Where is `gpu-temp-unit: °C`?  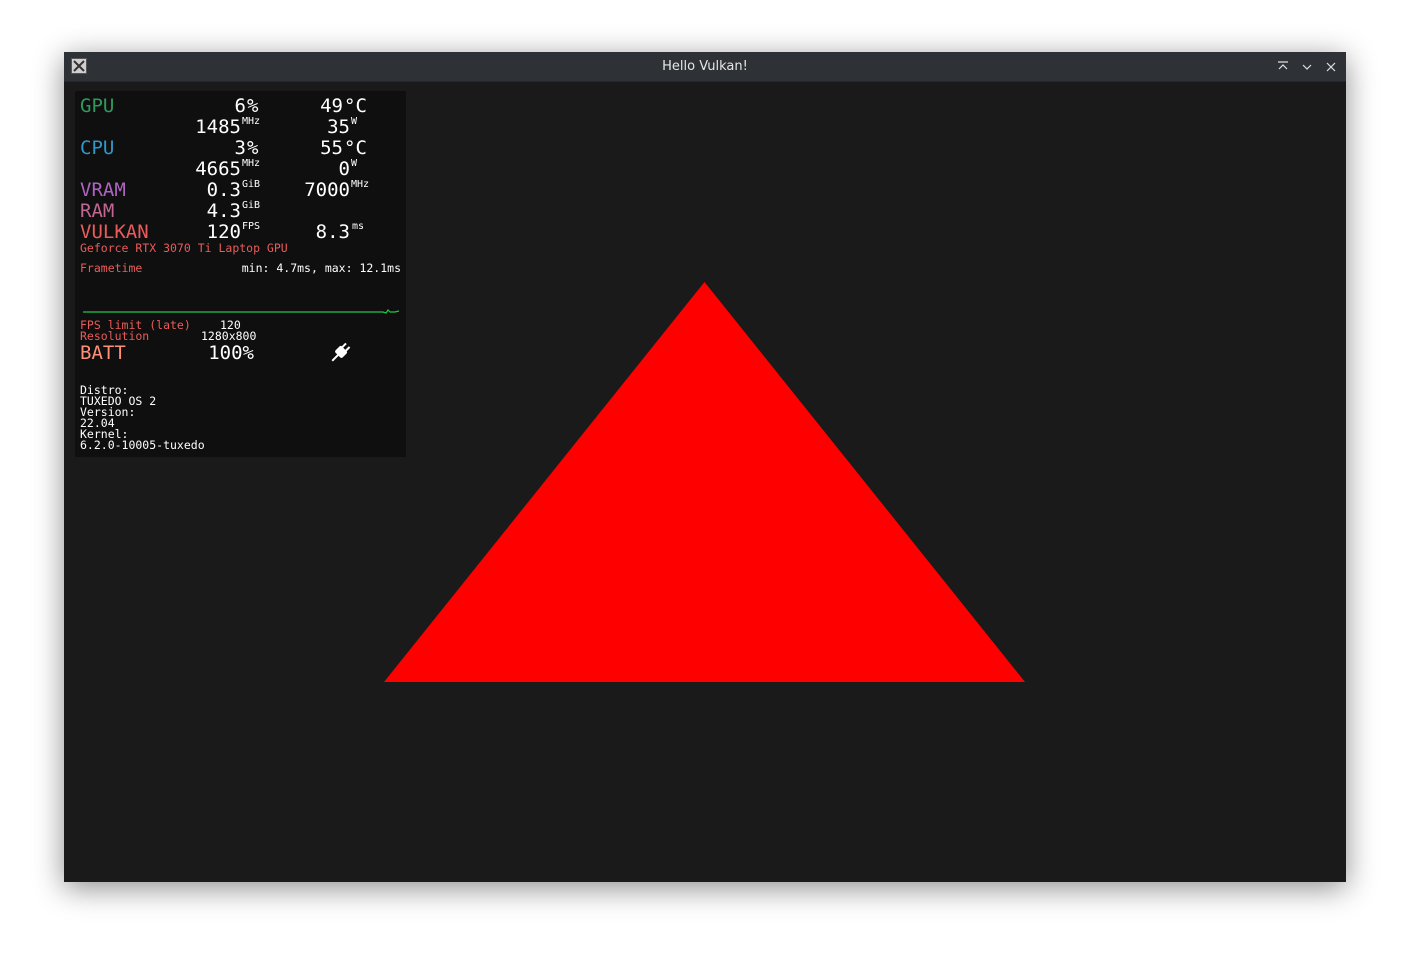 gpu-temp-unit: °C is located at coordinates (355, 106).